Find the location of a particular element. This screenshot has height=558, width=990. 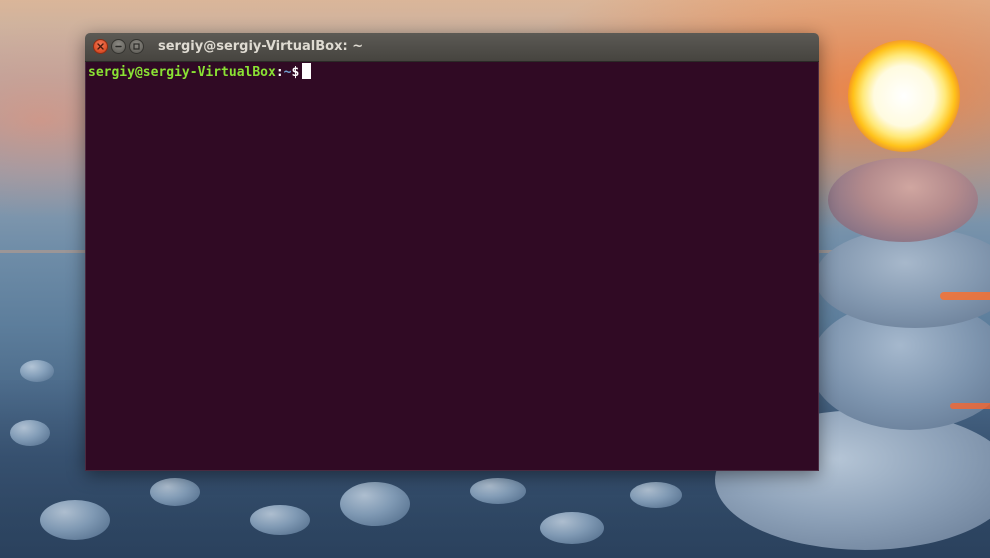

minimize-button is located at coordinates (118, 46).